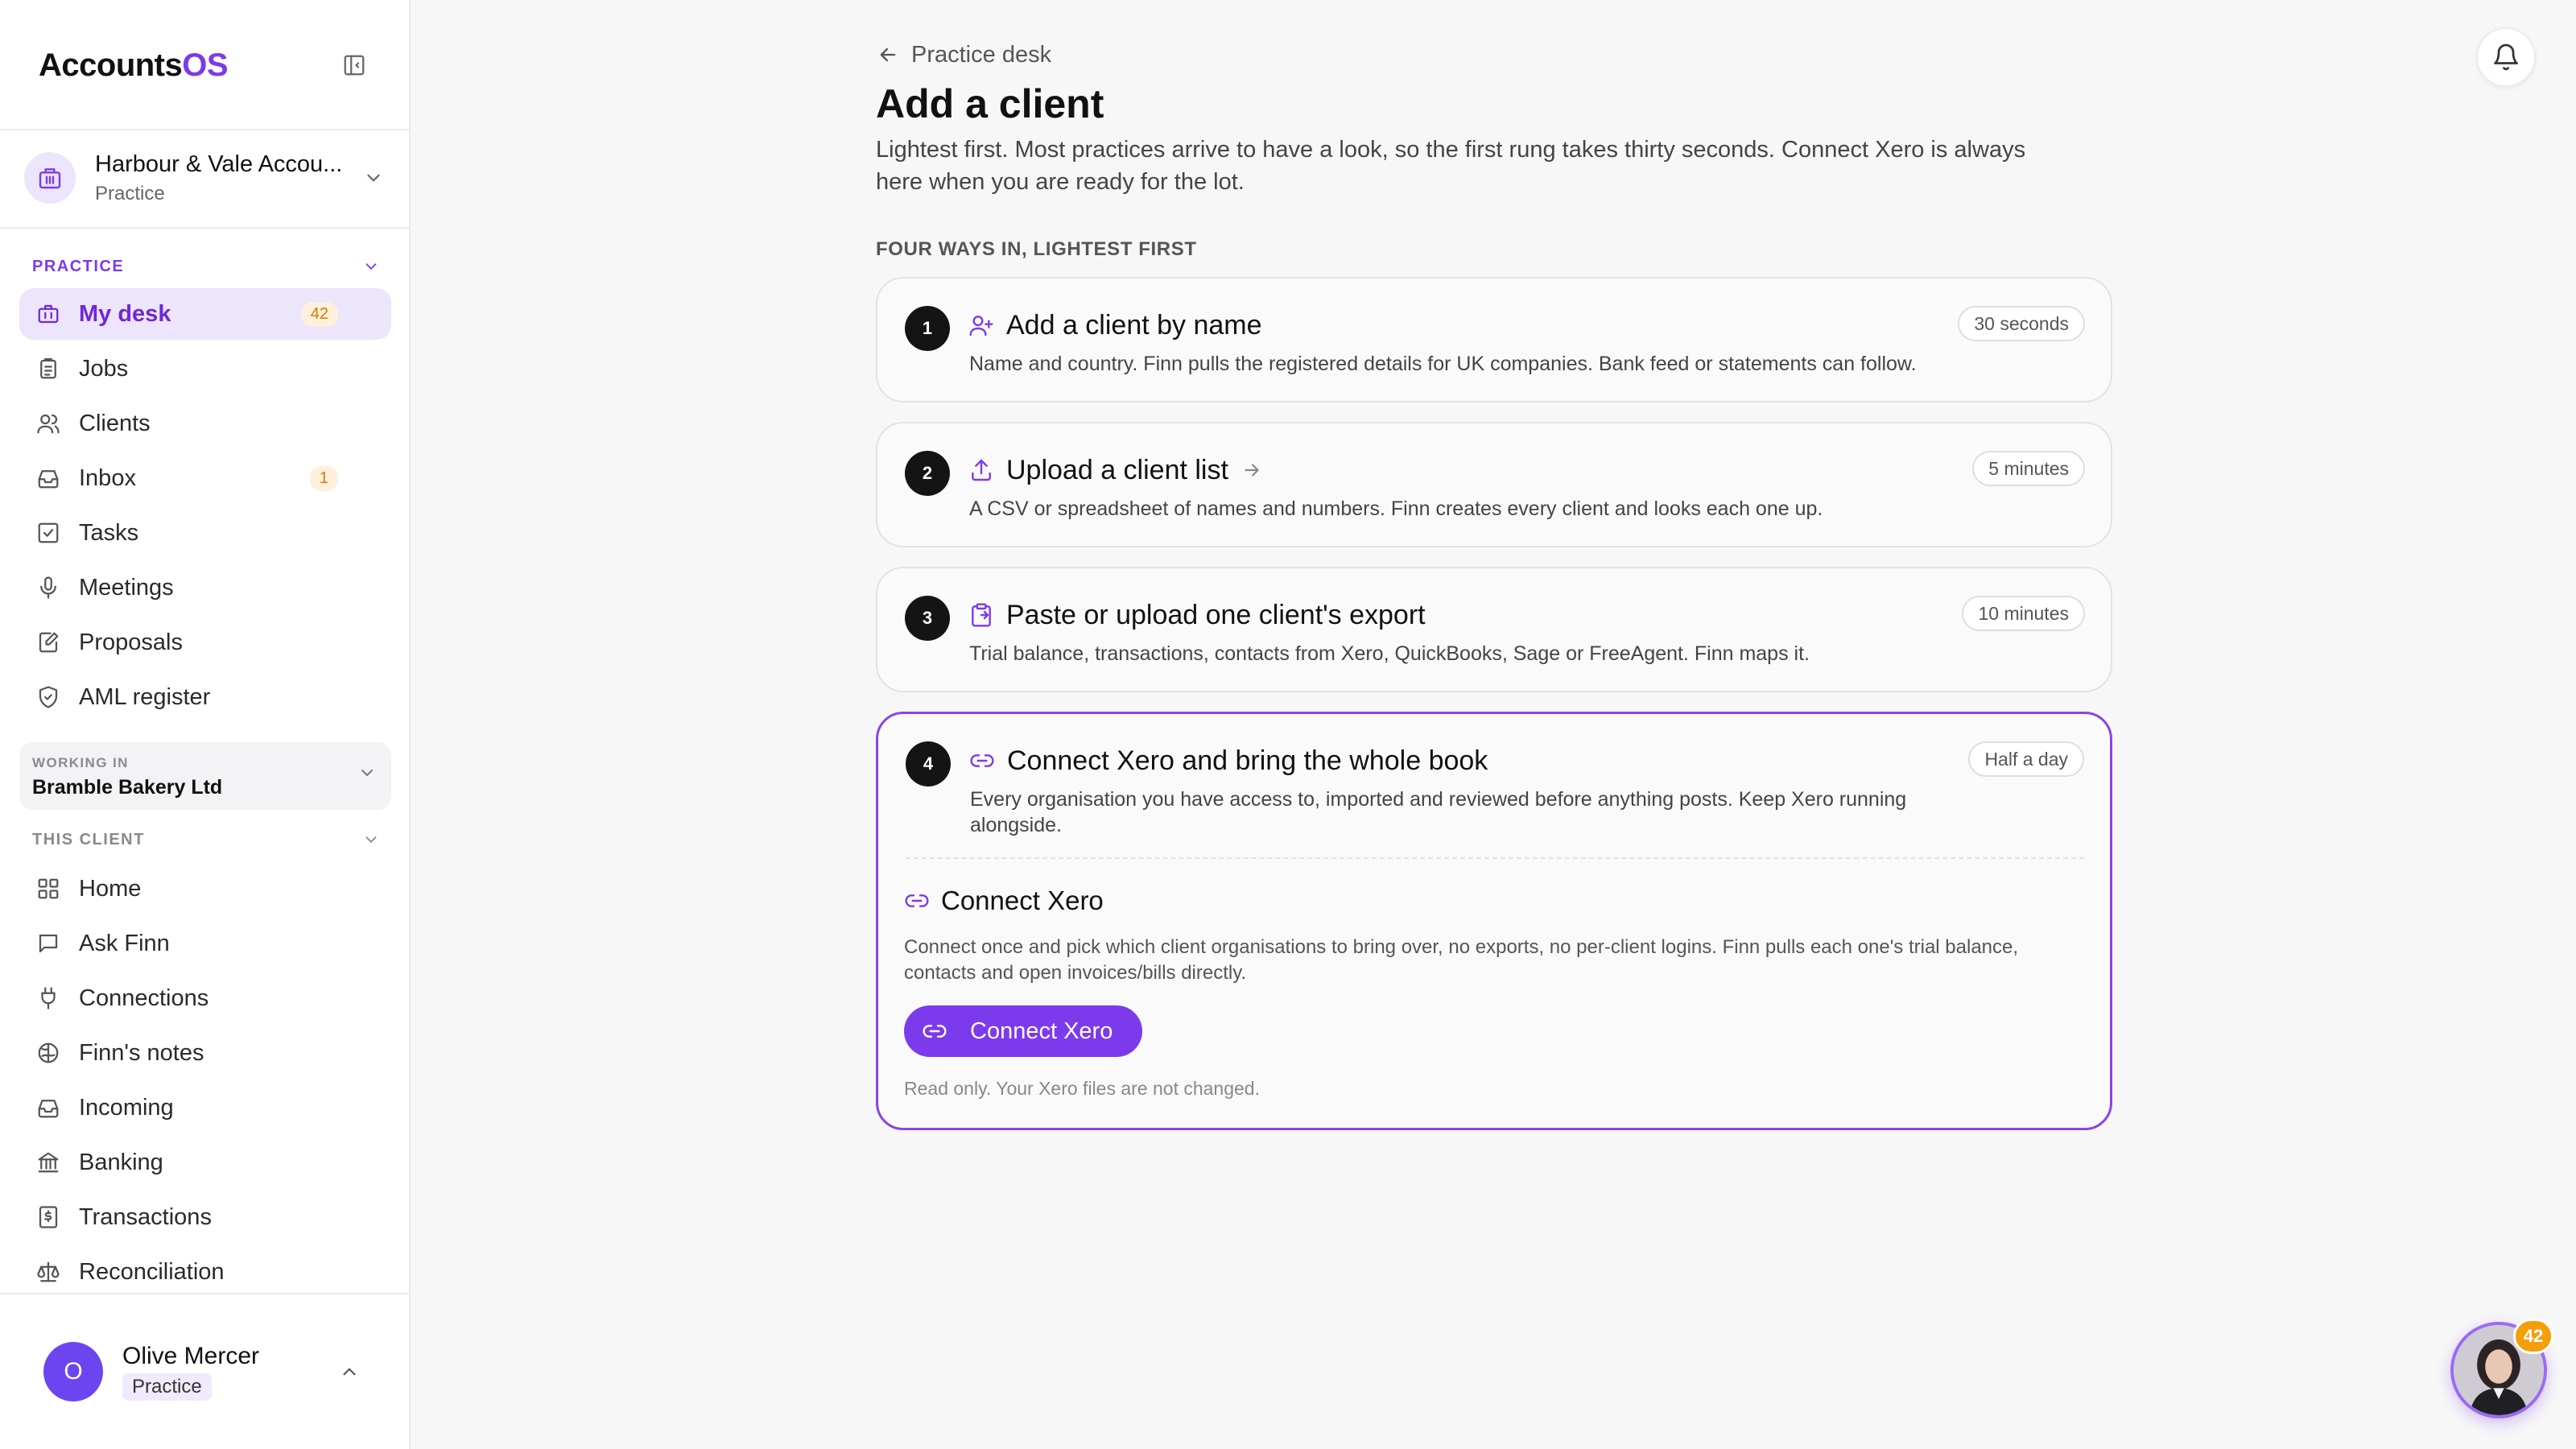  Describe the element at coordinates (205, 1162) in the screenshot. I see `nav-banking: Banking` at that location.